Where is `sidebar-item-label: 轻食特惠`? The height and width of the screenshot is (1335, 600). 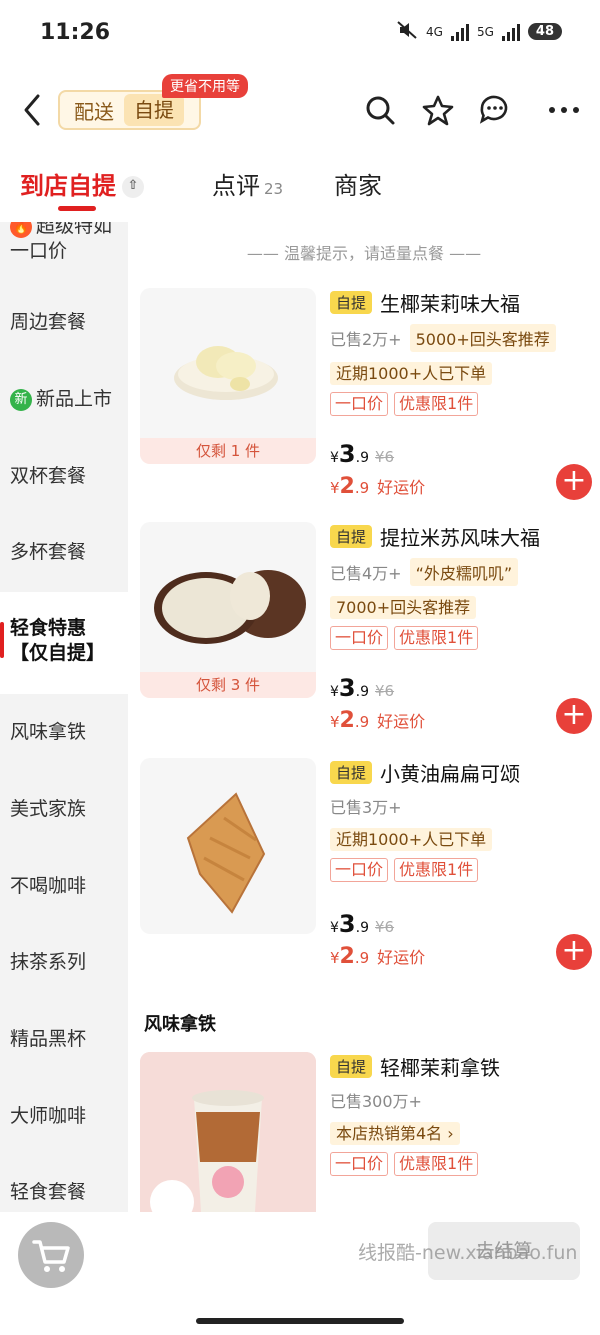 sidebar-item-label: 轻食特惠 is located at coordinates (48, 628).